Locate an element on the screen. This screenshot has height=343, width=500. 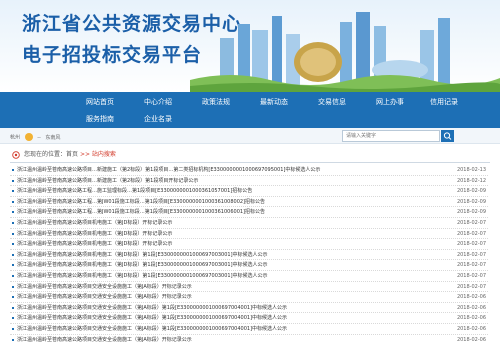
breadcrumb: 您现在的位置：首页 >> 站内搜索 is located at coordinates (70, 155).